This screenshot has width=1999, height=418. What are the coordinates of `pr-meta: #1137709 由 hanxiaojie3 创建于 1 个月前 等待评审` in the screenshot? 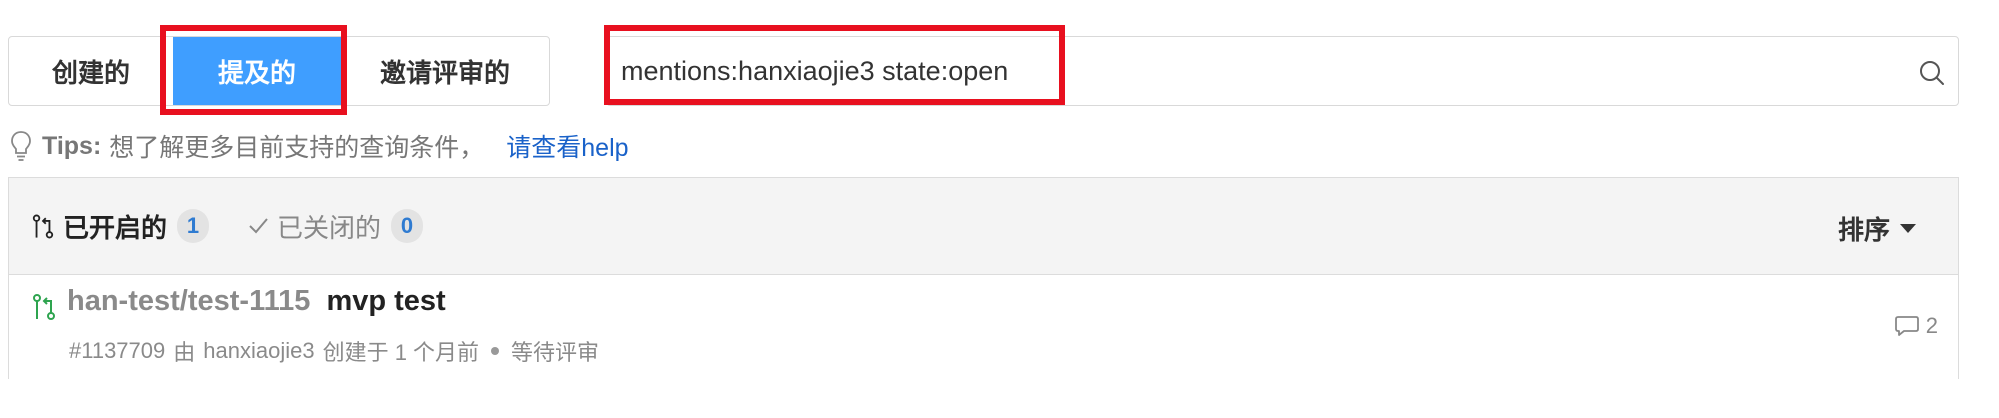 It's located at (334, 351).